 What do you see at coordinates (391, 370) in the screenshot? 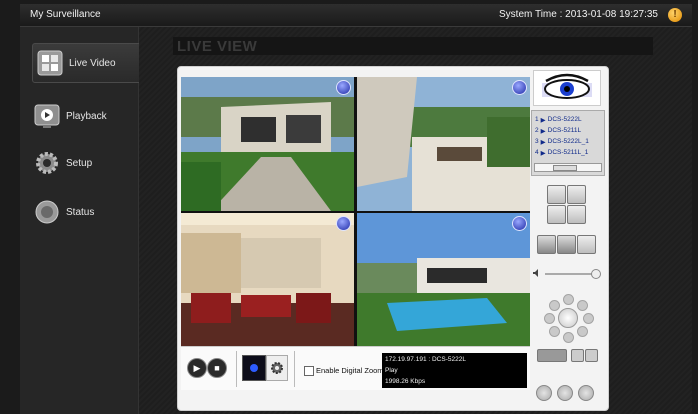
I see `stream-status: Play` at bounding box center [391, 370].